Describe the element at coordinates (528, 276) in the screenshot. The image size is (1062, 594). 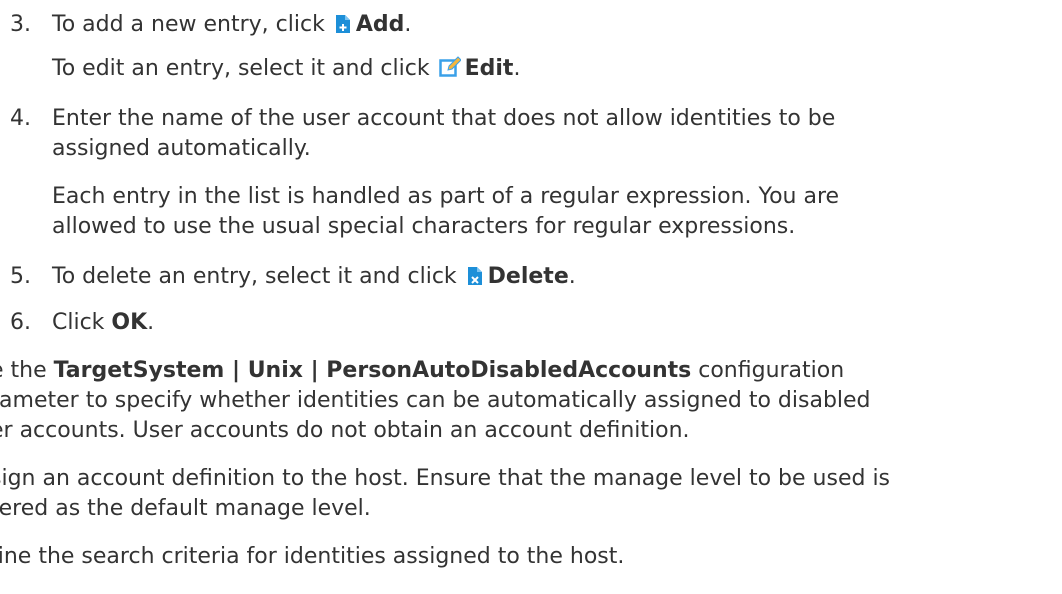
I see `delete-label: Delete` at that location.